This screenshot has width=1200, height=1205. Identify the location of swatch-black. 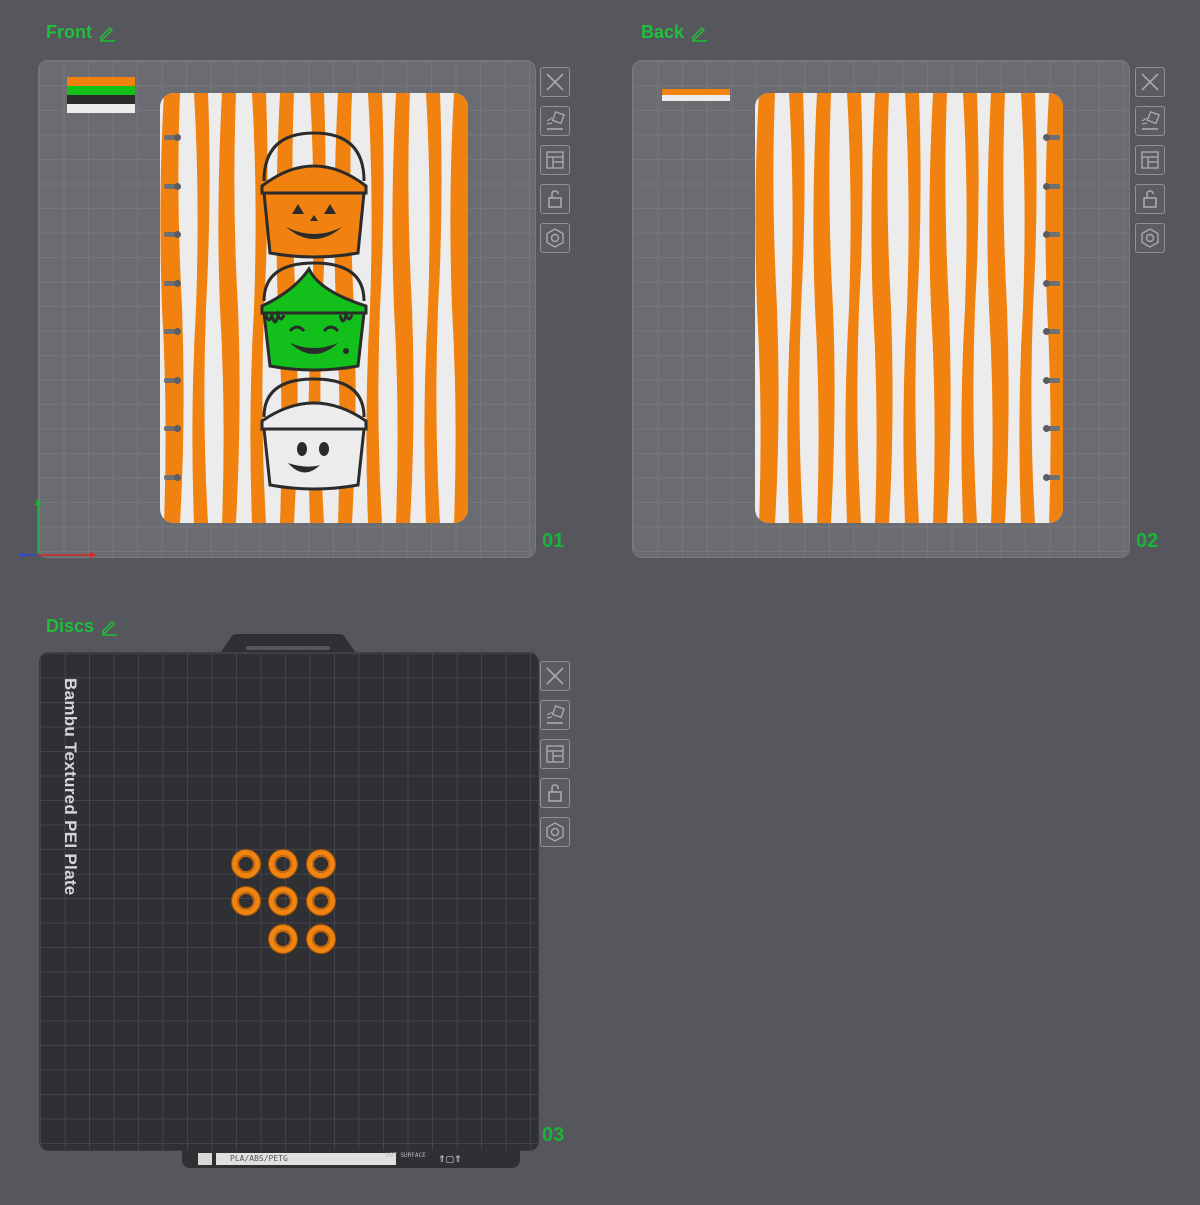
(101, 99).